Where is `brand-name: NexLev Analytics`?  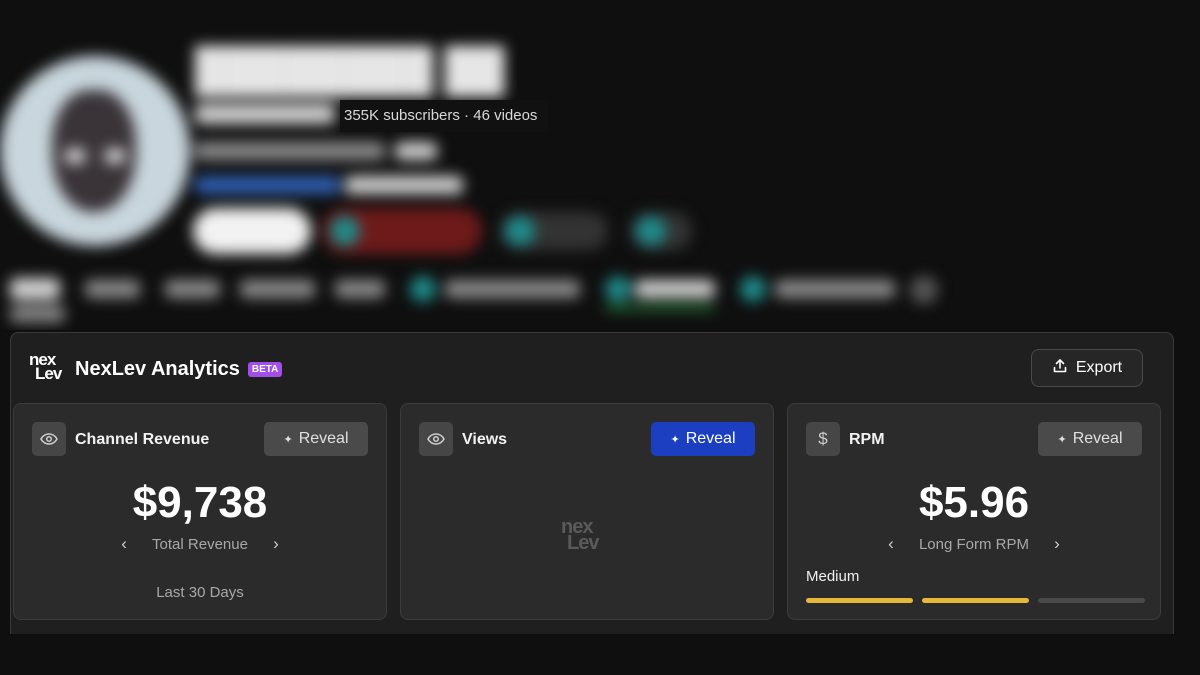
brand-name: NexLev Analytics is located at coordinates (157, 368).